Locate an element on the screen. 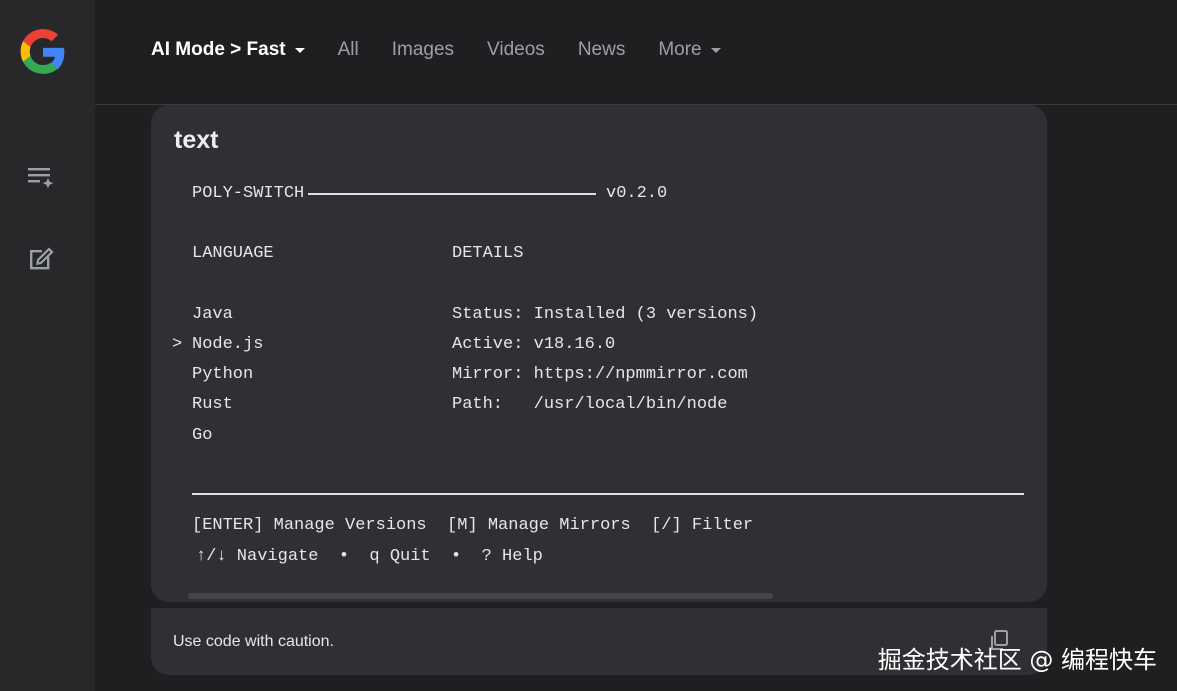 Image resolution: width=1177 pixels, height=691 pixels. tab-ai-mode: AI Mode > Fast is located at coordinates (228, 50).